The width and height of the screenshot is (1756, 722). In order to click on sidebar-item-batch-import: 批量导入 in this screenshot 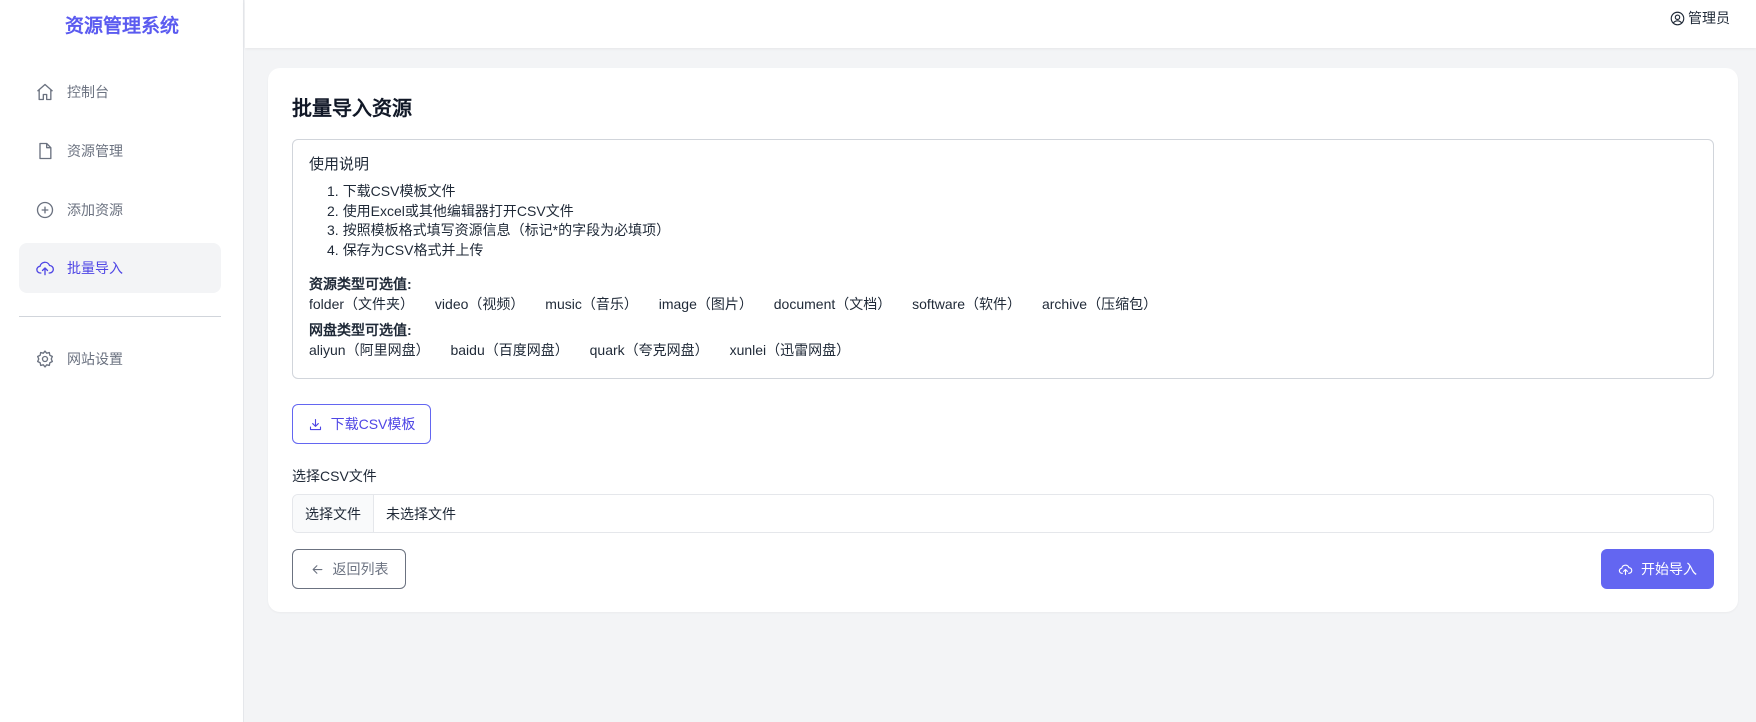, I will do `click(120, 268)`.